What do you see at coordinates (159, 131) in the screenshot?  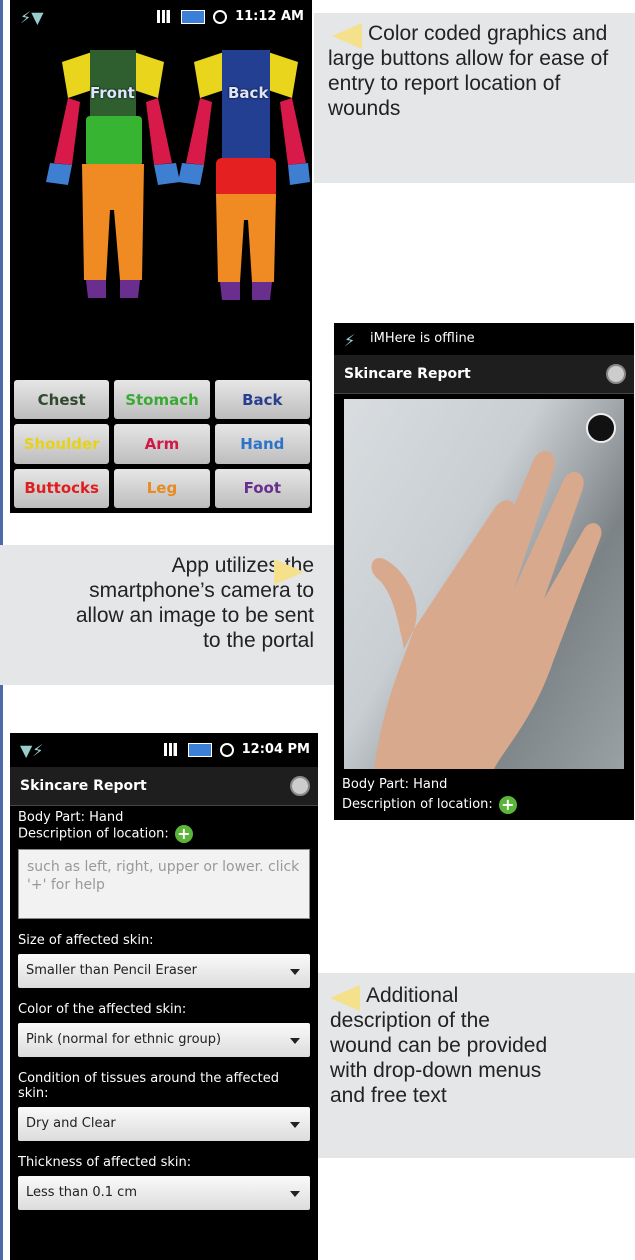 I see `front-arm-right` at bounding box center [159, 131].